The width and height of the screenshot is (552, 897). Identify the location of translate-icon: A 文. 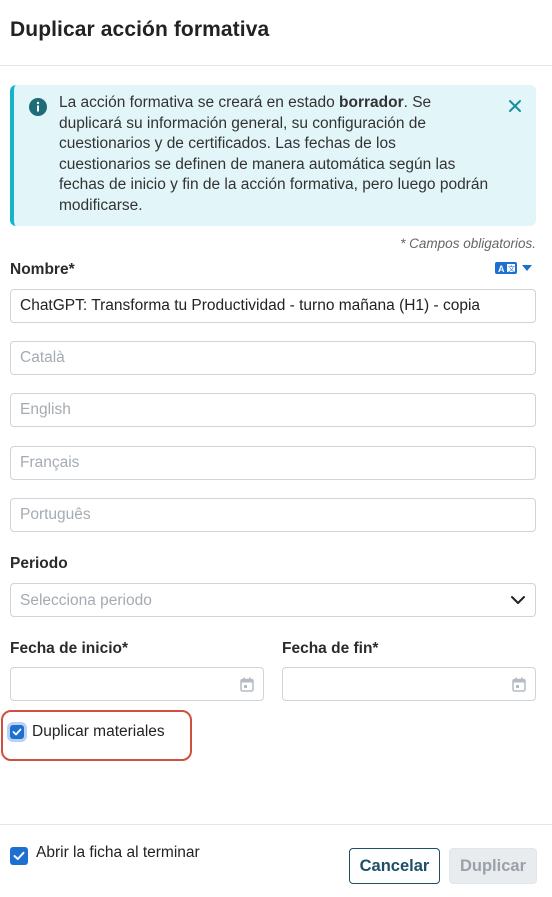
(516, 268).